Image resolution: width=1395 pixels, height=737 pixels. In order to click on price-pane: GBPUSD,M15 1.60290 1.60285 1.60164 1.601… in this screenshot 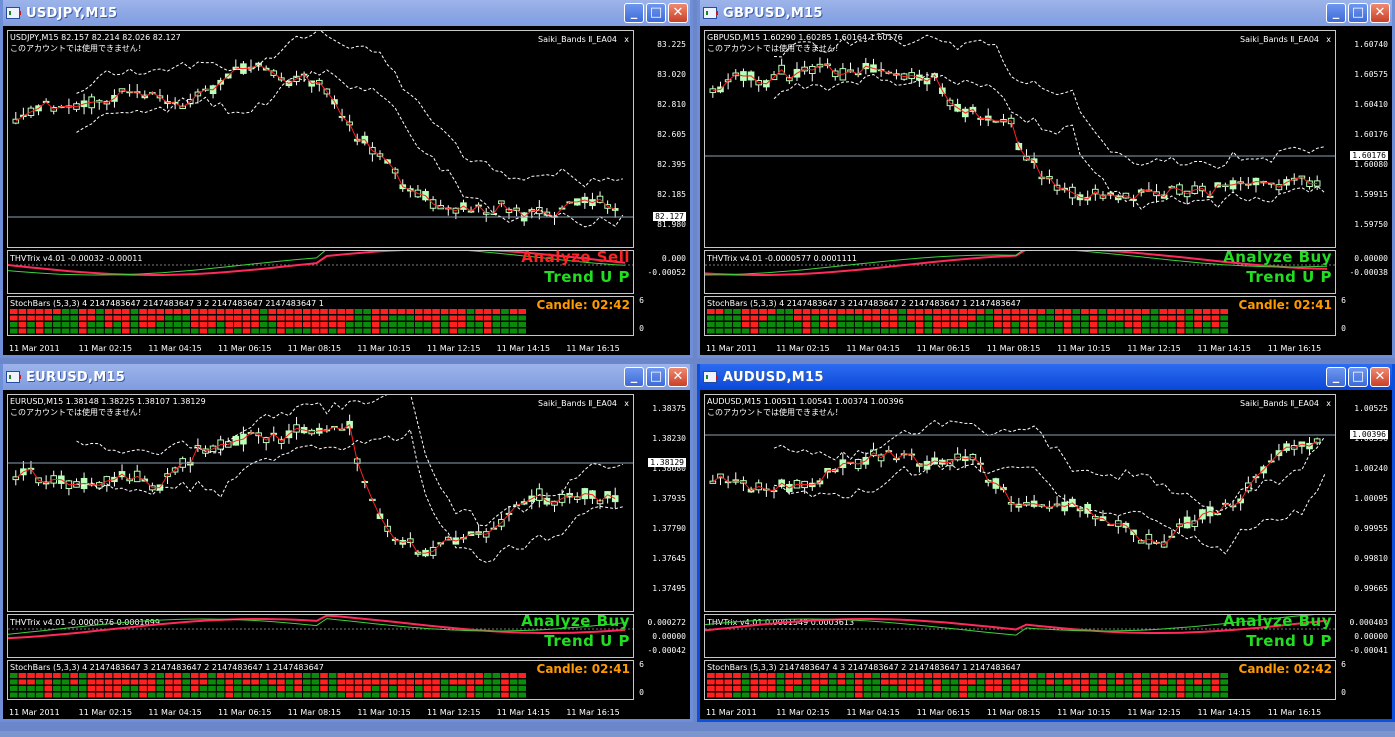, I will do `click(1020, 139)`.